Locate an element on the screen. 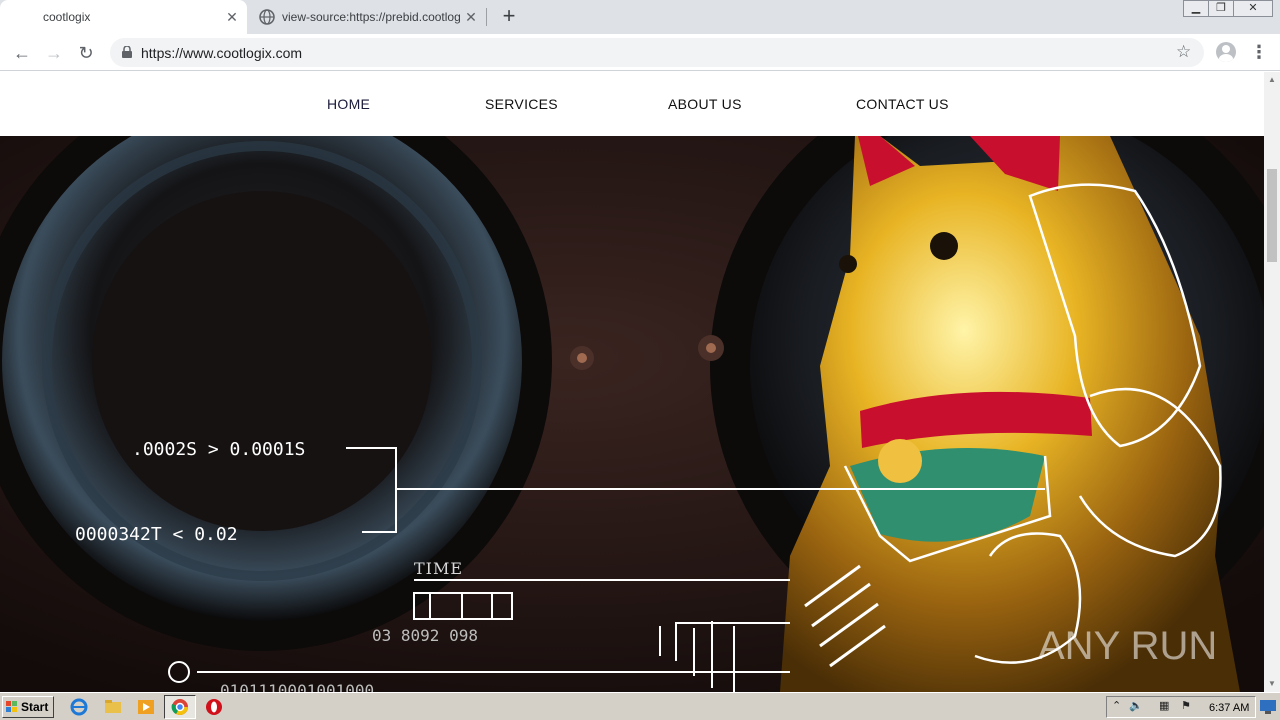  menu-kebab-icon: ⋮ is located at coordinates (1259, 52).